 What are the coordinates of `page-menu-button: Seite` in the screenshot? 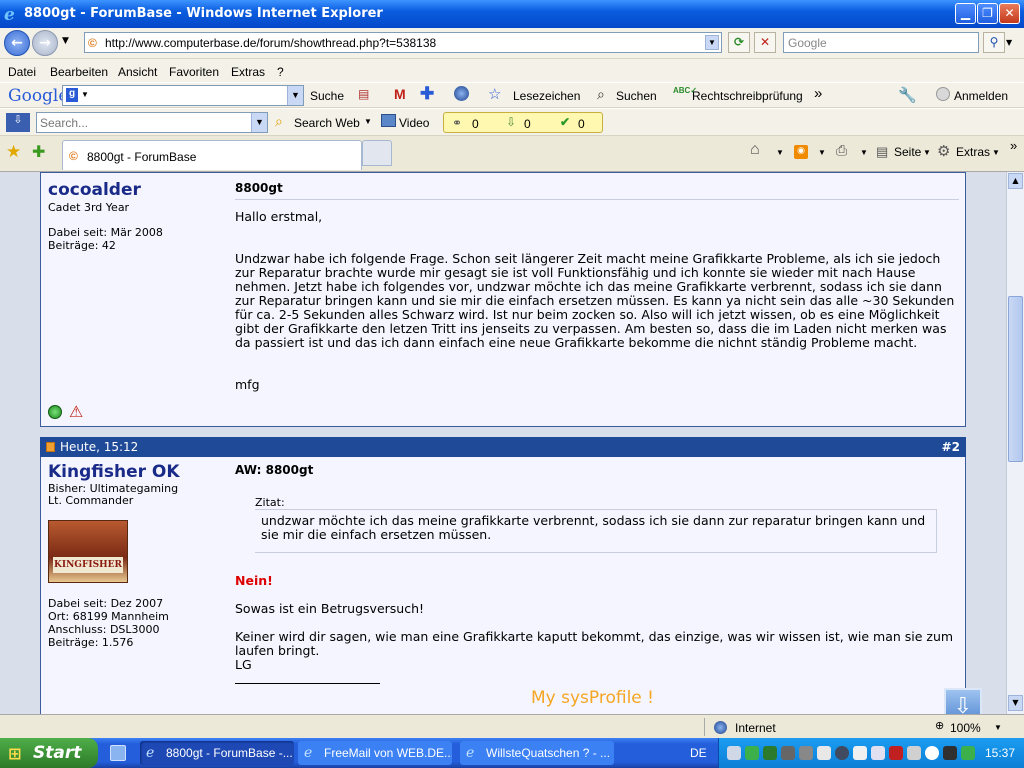 It's located at (907, 152).